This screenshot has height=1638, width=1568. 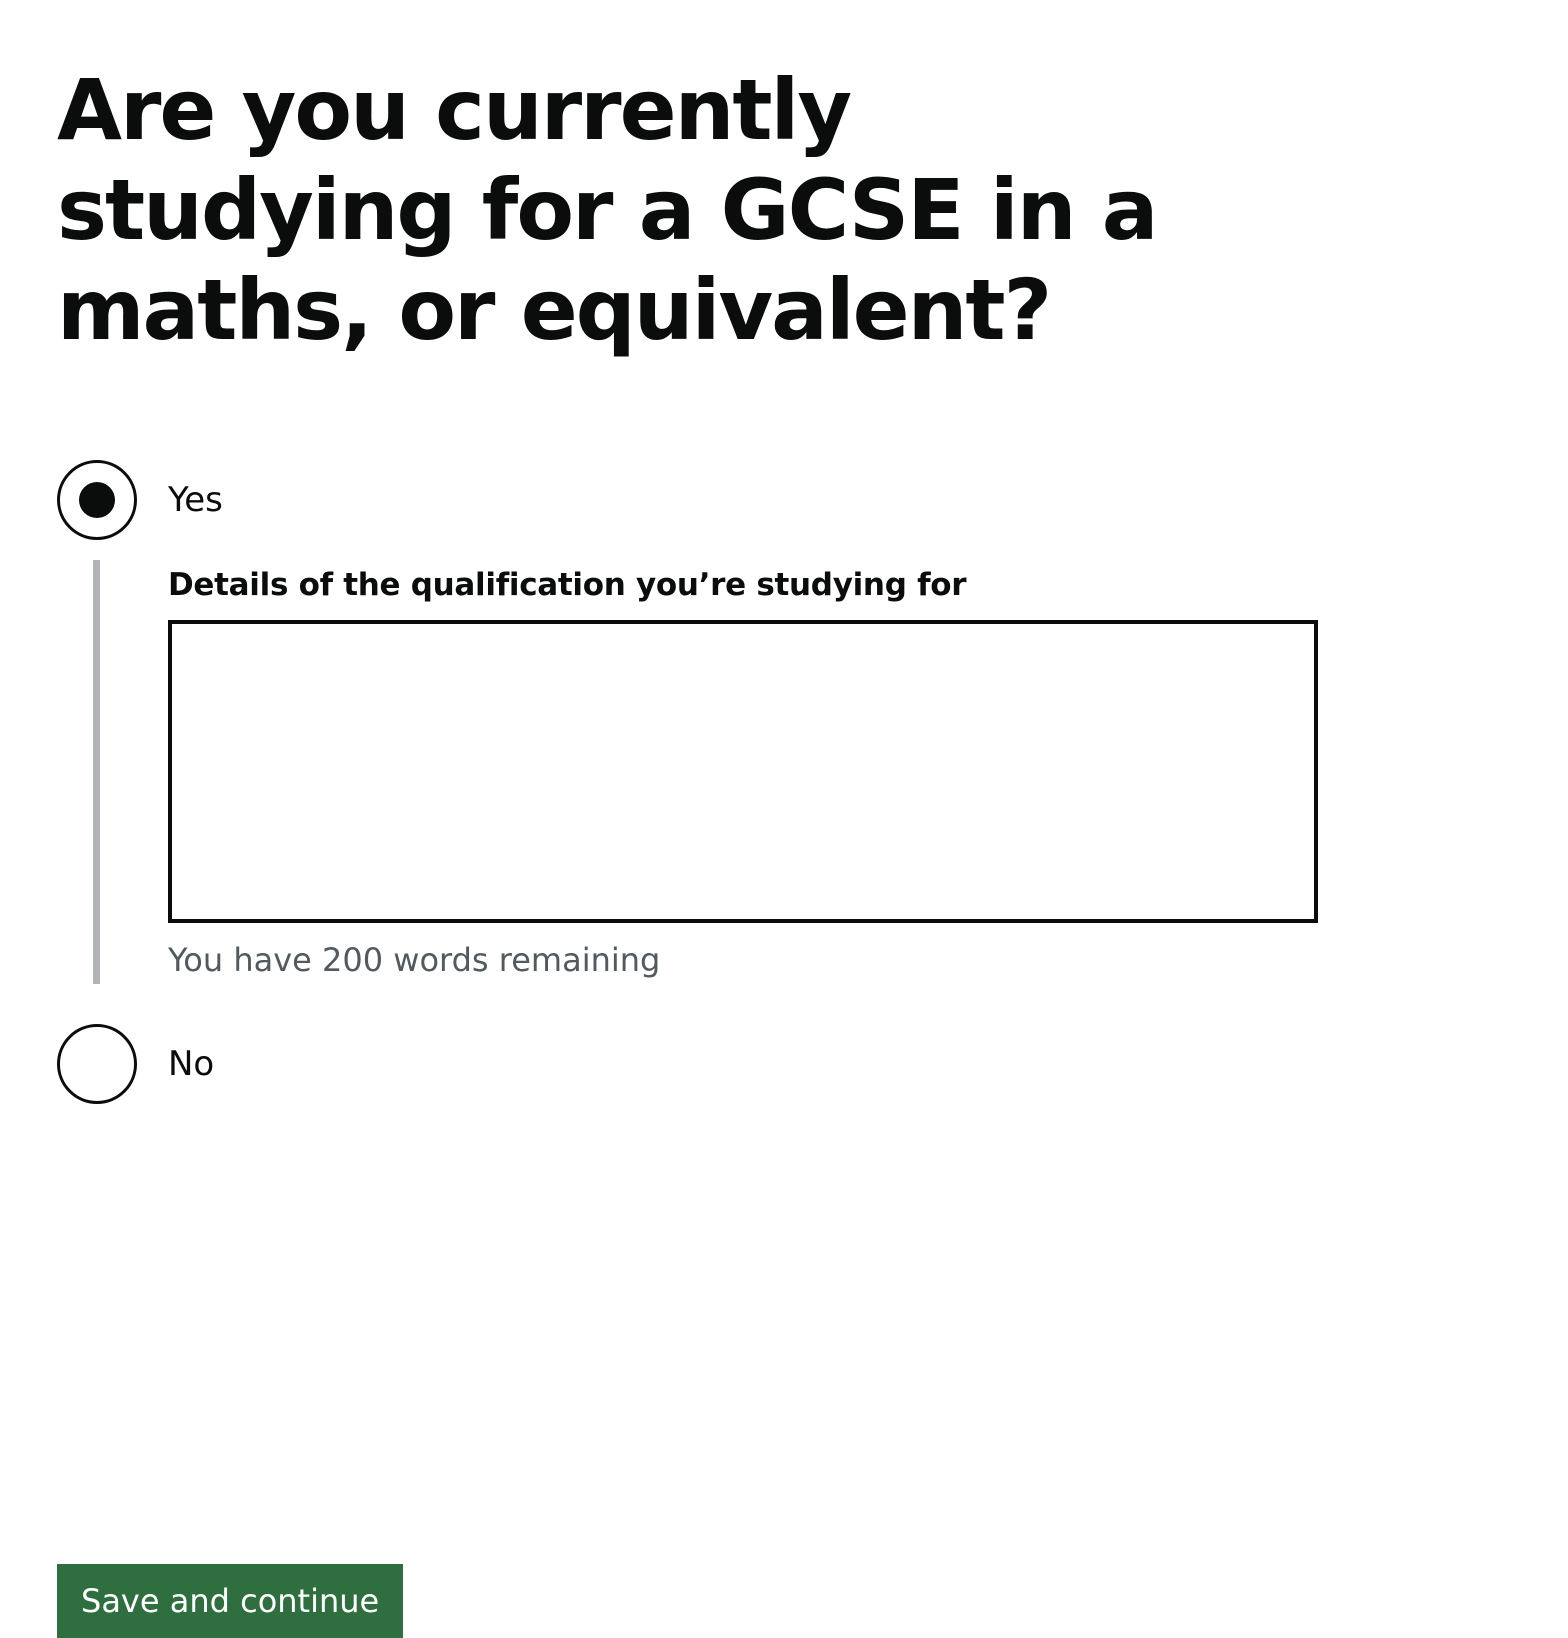 I want to click on qualification-details-textarea, so click(x=743, y=771).